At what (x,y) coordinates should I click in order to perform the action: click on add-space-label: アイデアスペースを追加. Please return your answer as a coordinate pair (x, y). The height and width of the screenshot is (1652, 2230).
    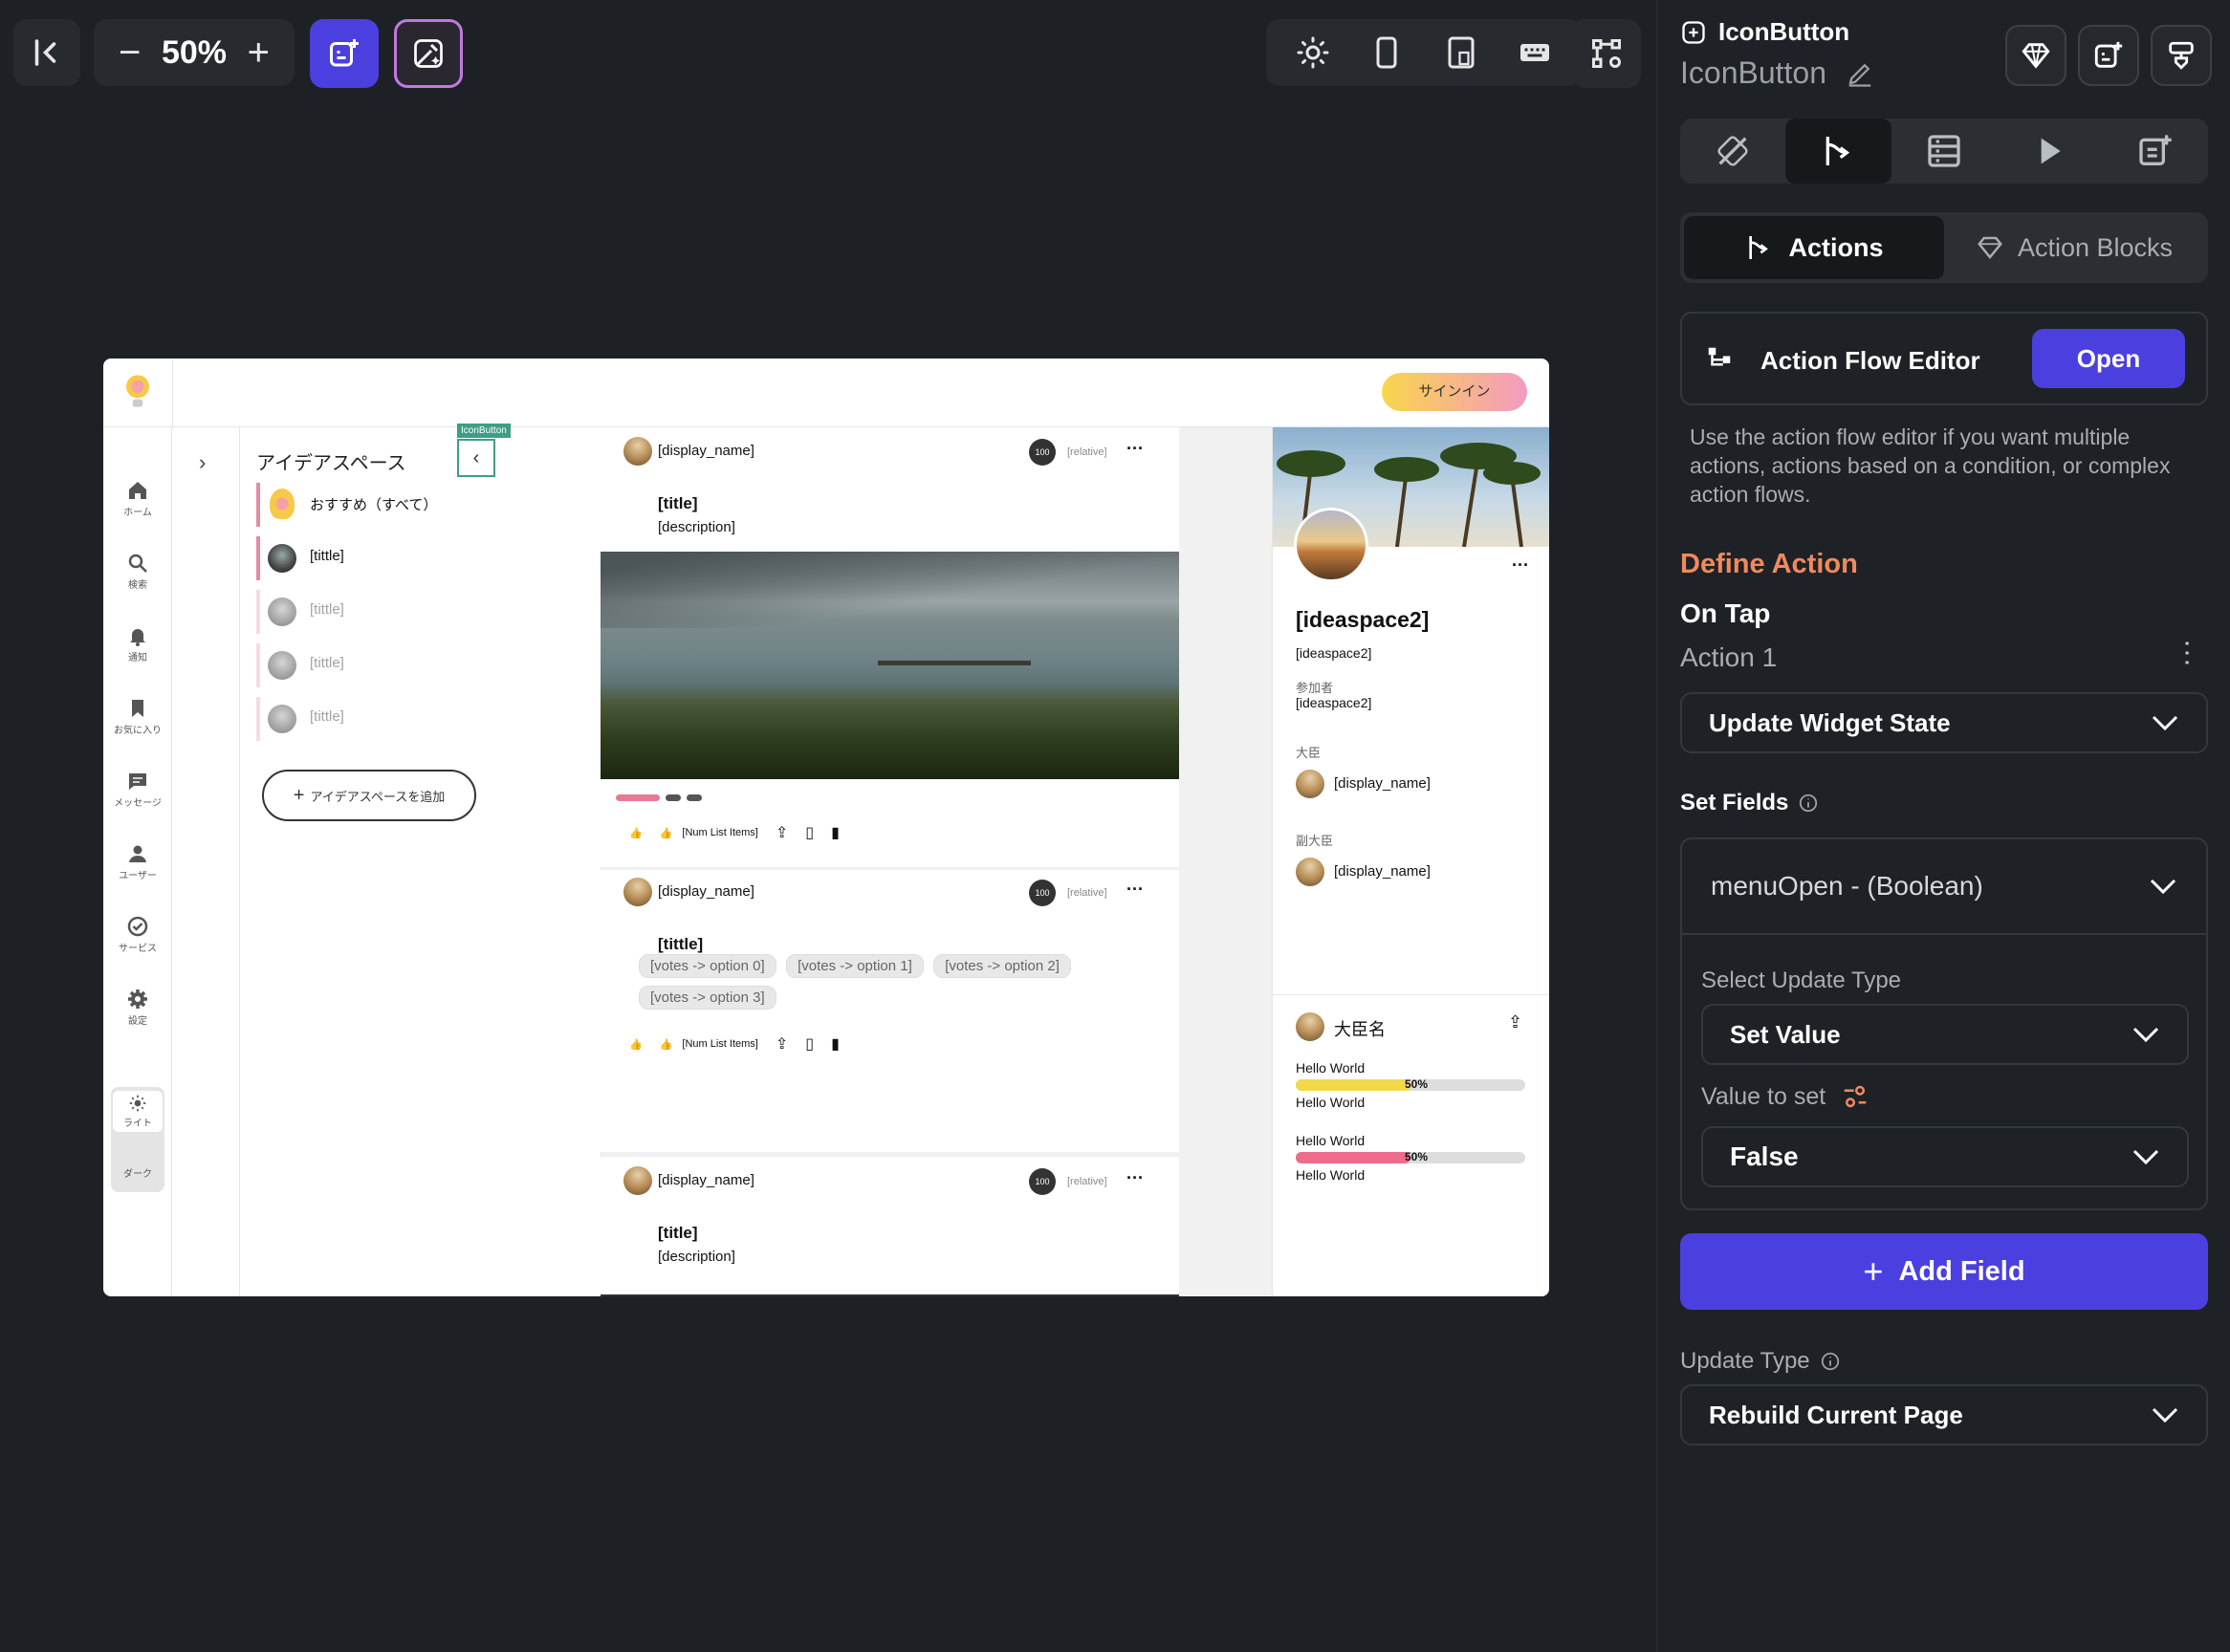
    Looking at the image, I should click on (378, 797).